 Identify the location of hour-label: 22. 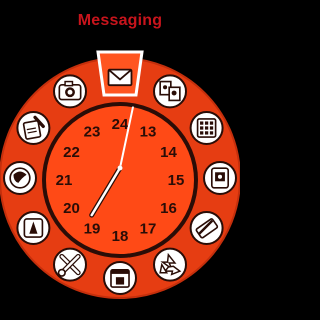
(71, 152).